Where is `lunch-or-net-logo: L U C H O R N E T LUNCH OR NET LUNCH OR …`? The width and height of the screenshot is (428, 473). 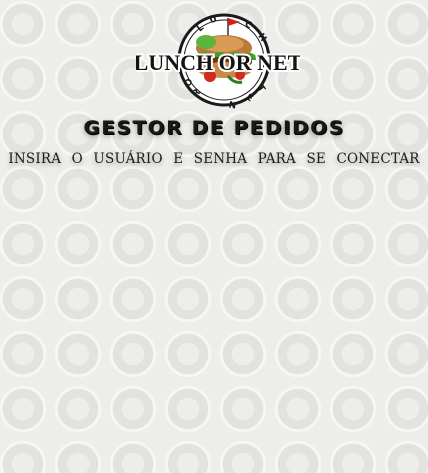
lunch-or-net-logo: L U C H O R N E T LUNCH OR NET LUNCH OR … is located at coordinates (218, 62).